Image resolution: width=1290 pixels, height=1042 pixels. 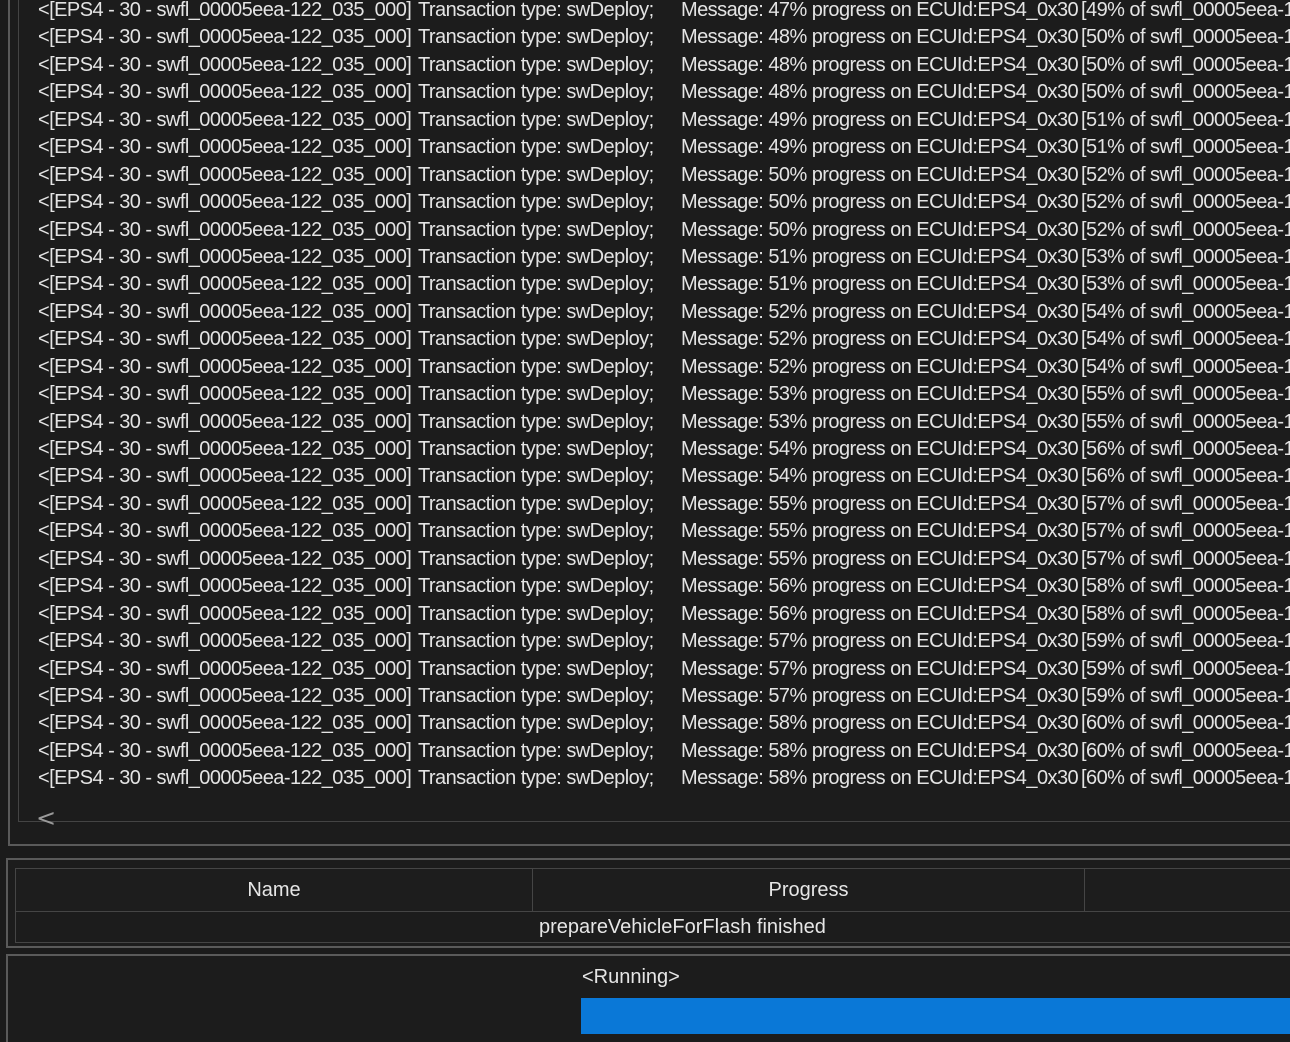 What do you see at coordinates (880, 10) in the screenshot?
I see `log-line-segment: Message: 47% progress on ECUId:EPS4_0x30` at bounding box center [880, 10].